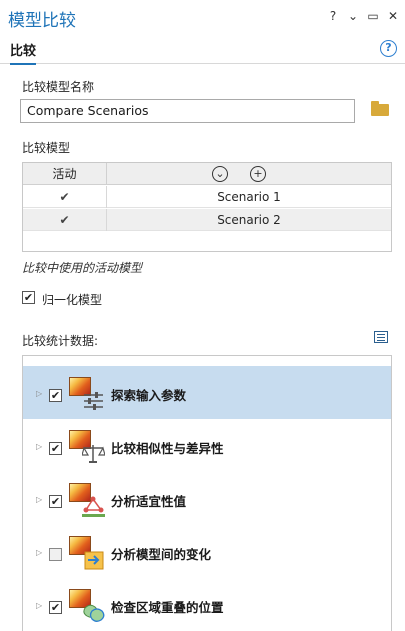 Image resolution: width=405 pixels, height=631 pixels. I want to click on normalize-checkbox: ✔, so click(28, 297).